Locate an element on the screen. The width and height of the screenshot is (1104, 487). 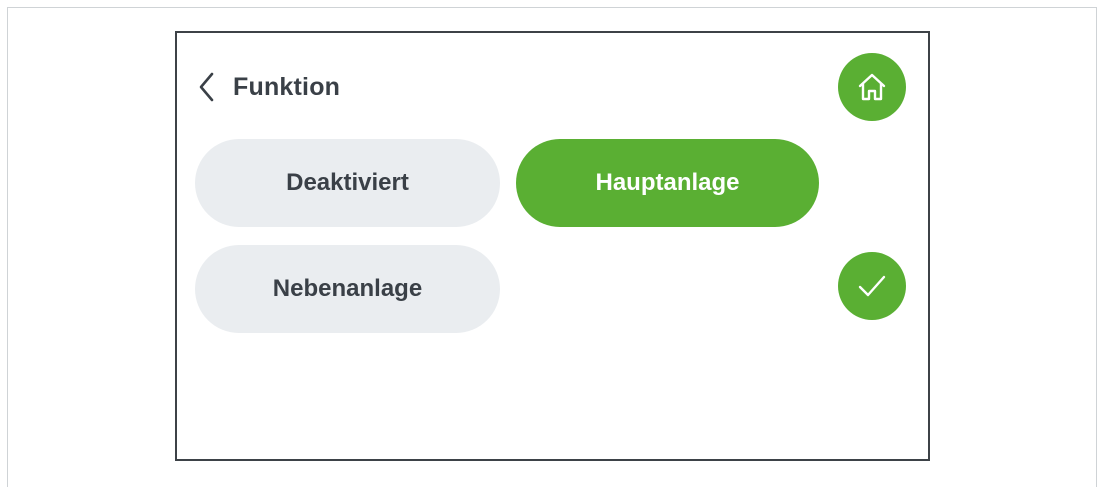
home-button is located at coordinates (872, 87).